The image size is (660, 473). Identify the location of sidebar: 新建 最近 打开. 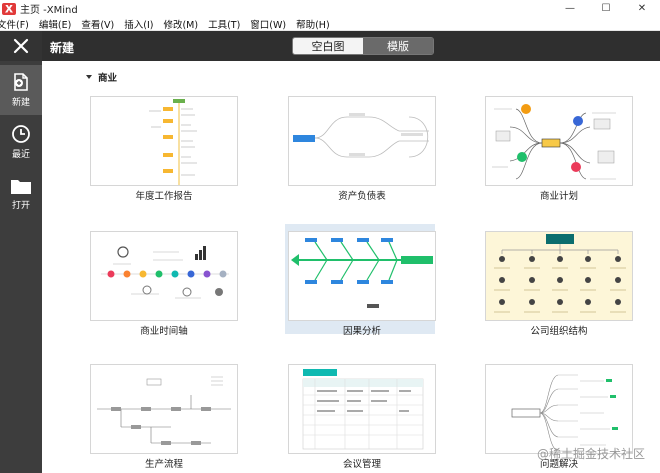
(21, 252).